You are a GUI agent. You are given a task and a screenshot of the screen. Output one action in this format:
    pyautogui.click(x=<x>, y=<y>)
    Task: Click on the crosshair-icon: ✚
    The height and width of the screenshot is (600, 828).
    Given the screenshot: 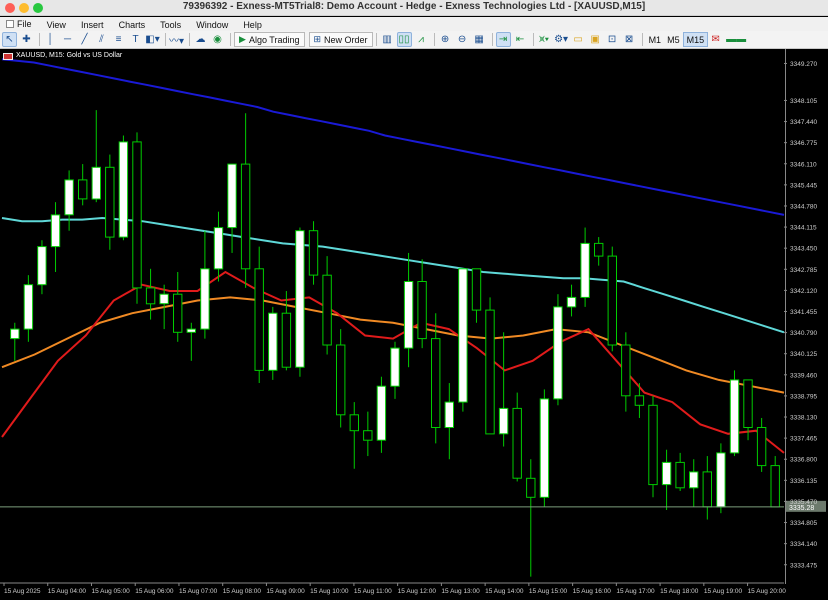 What is the action you would take?
    pyautogui.click(x=26, y=39)
    